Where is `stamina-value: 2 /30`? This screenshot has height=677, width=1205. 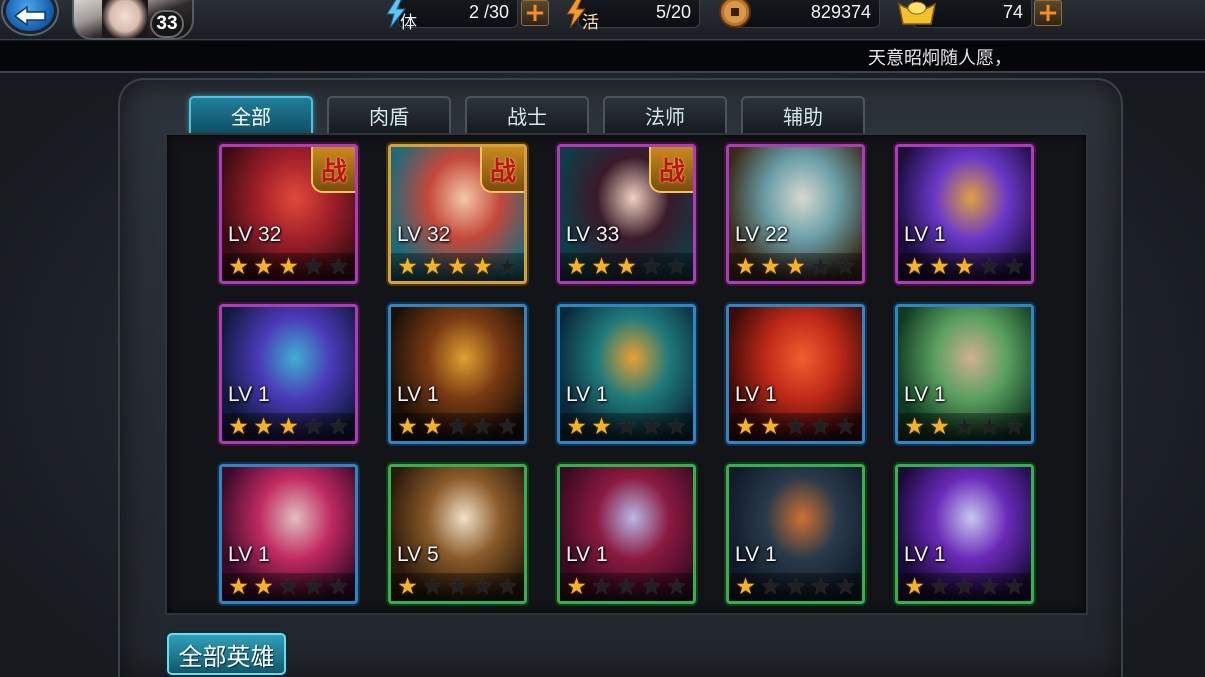 stamina-value: 2 /30 is located at coordinates (488, 12).